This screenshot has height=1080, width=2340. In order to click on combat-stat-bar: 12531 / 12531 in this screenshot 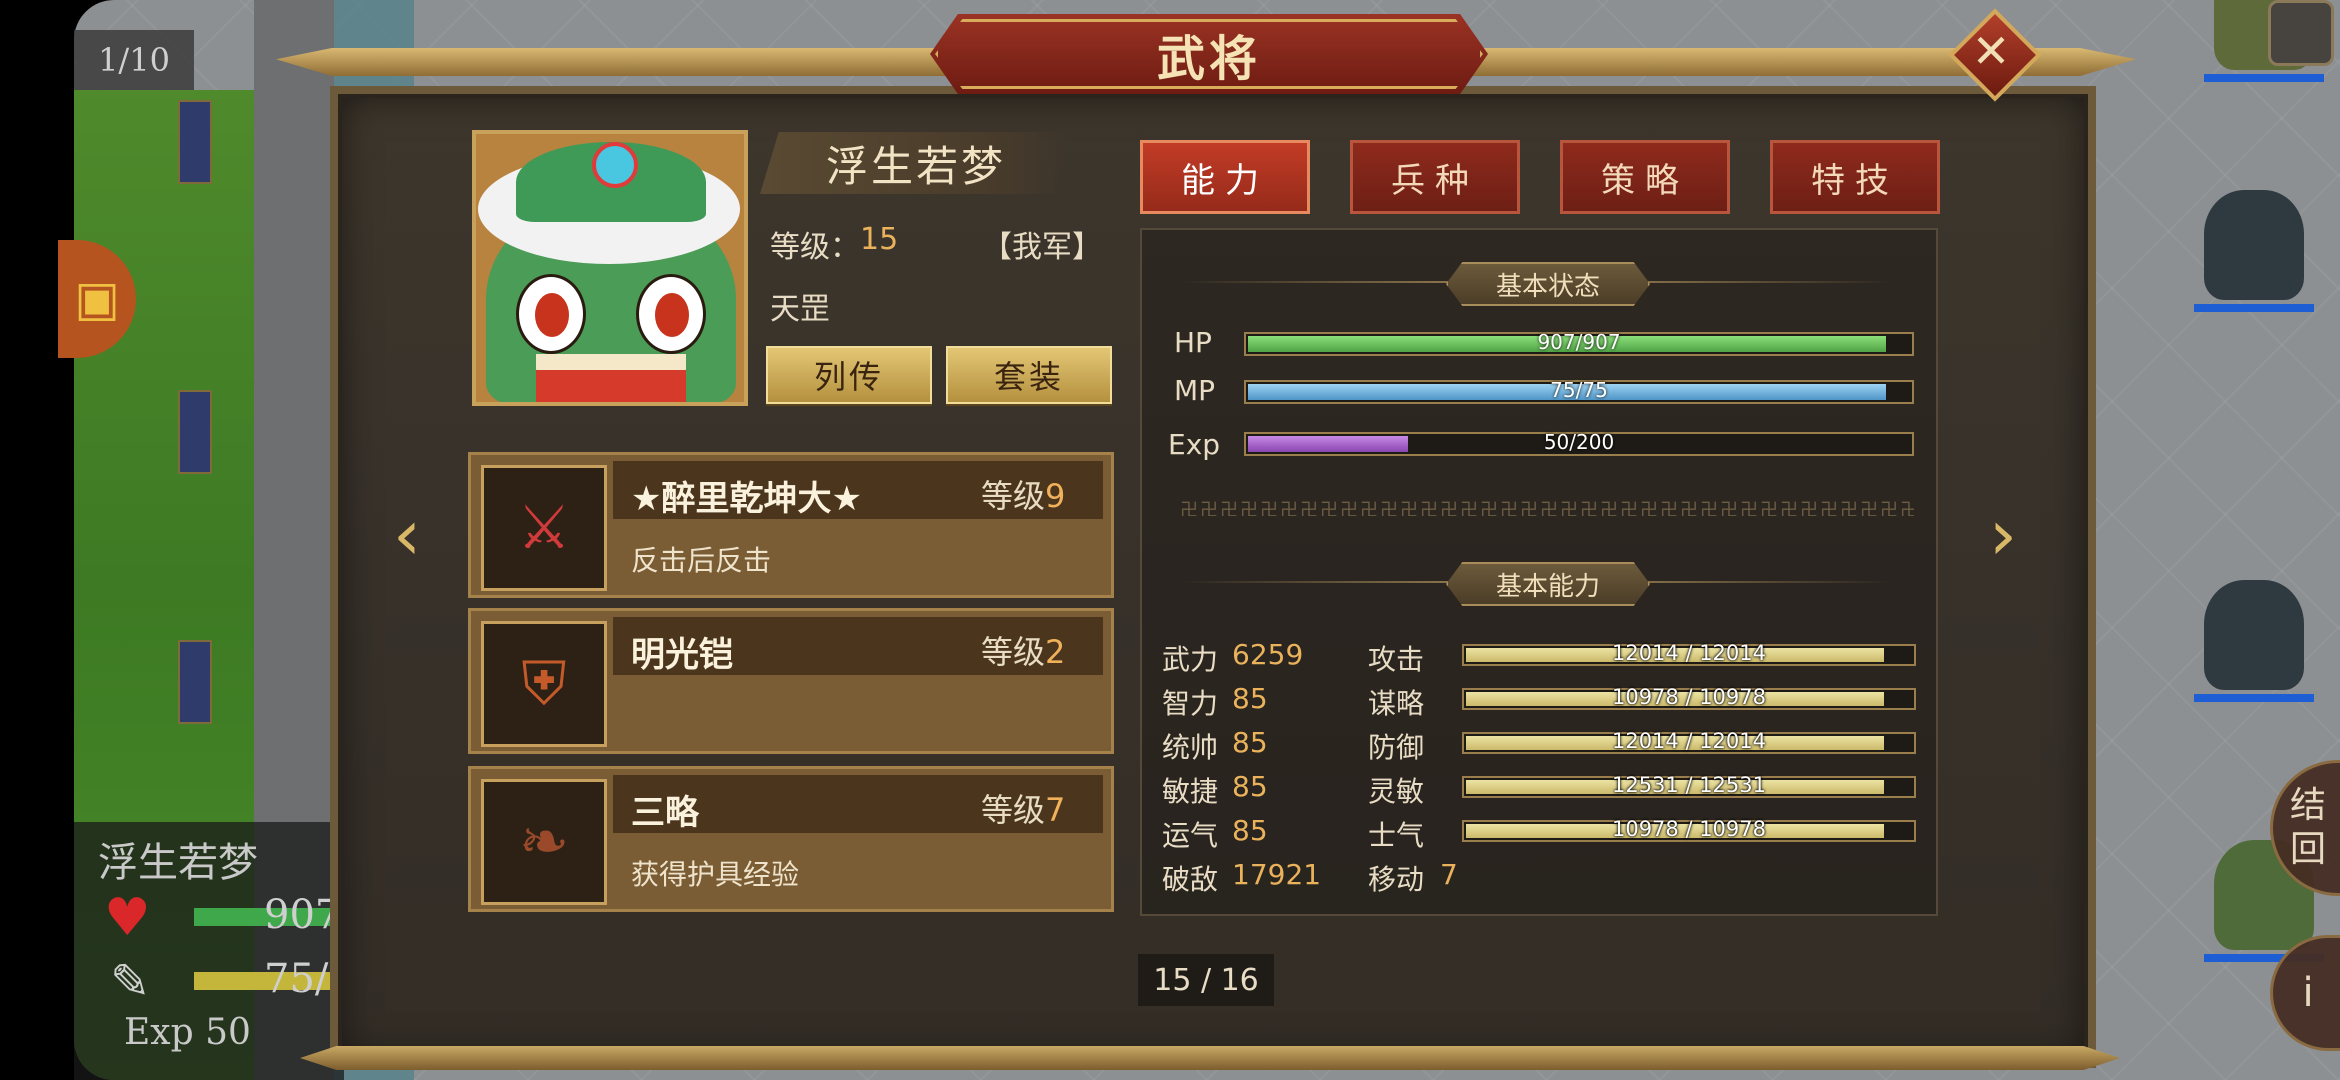, I will do `click(1689, 785)`.